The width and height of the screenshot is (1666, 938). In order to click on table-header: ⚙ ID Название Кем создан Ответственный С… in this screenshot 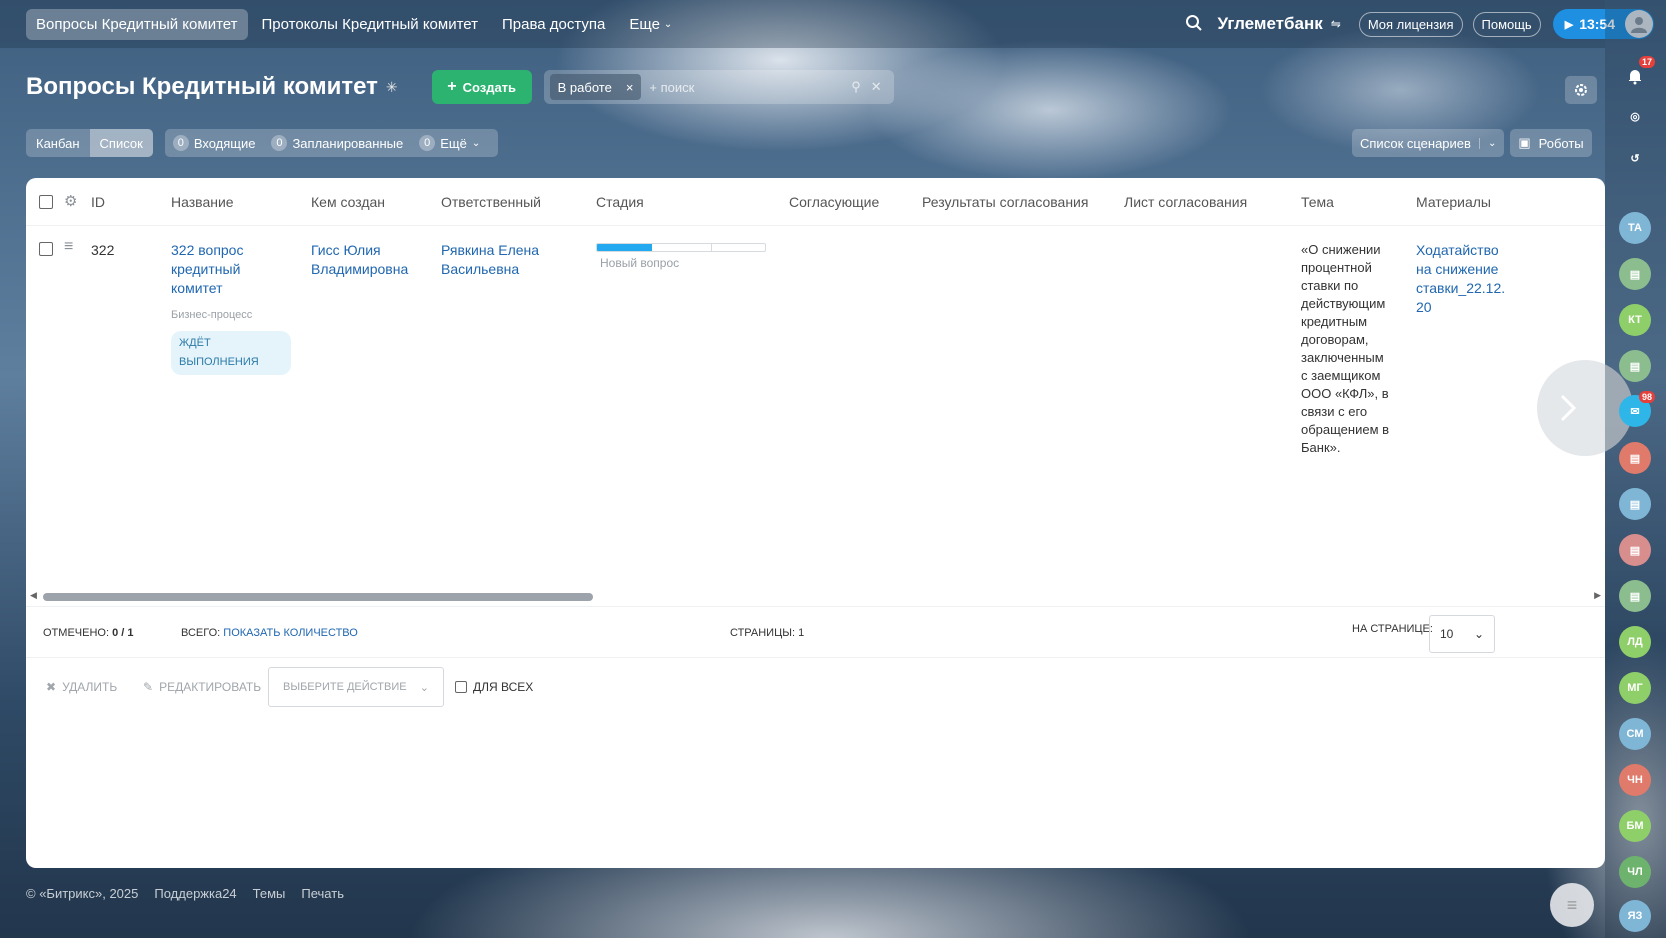, I will do `click(815, 202)`.